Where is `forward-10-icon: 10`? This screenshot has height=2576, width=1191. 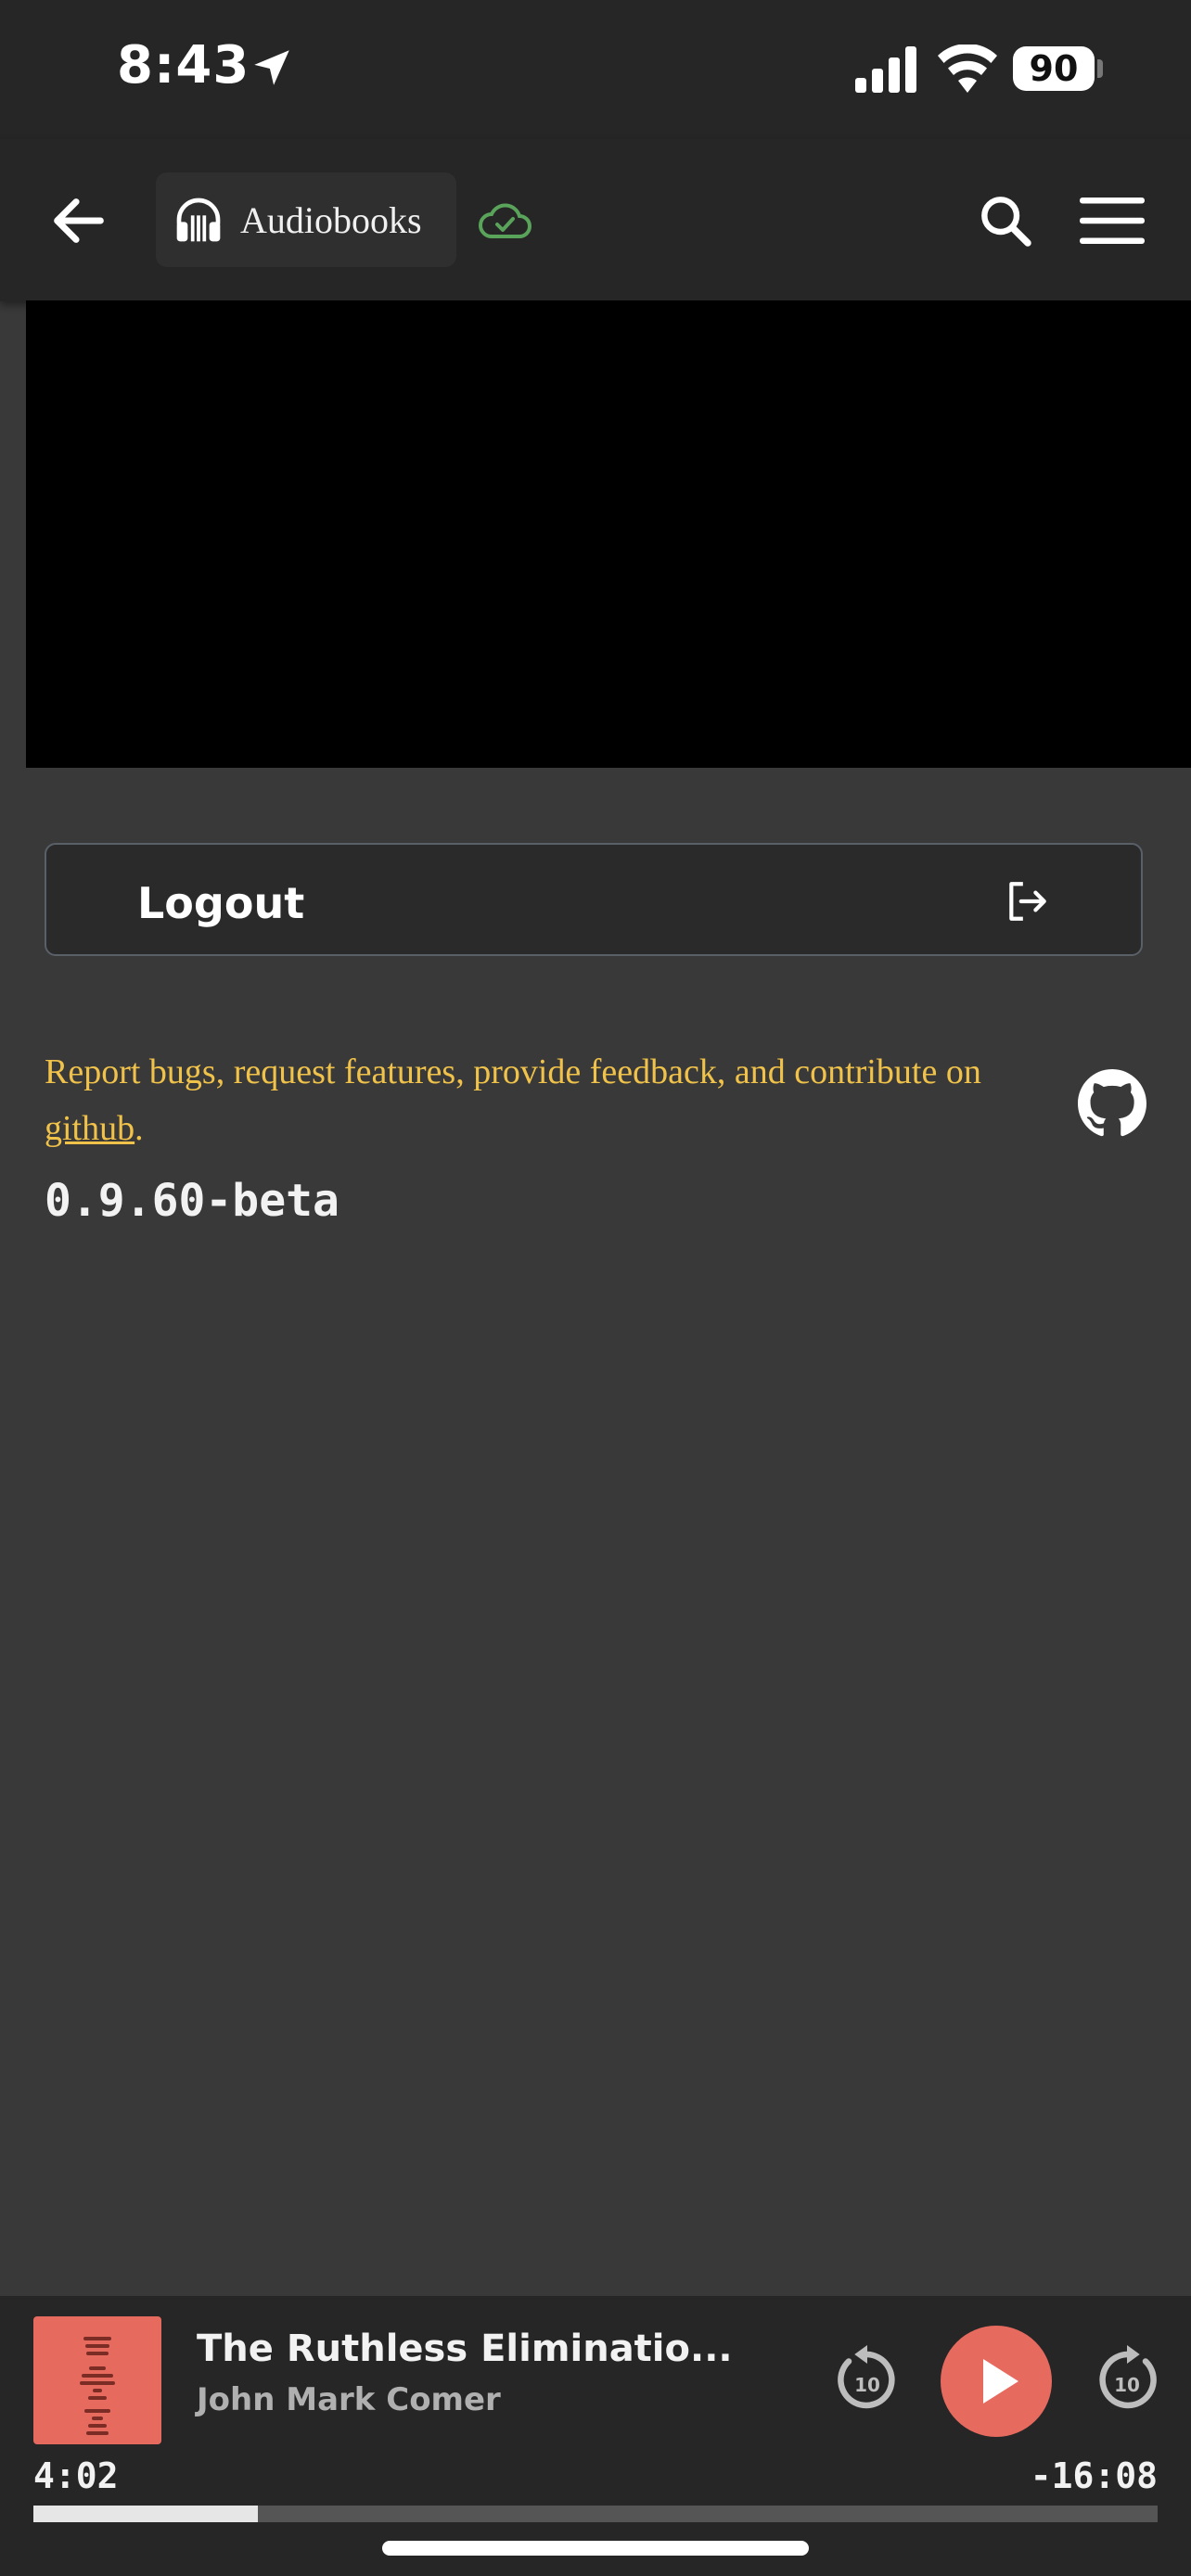
forward-10-icon: 10 is located at coordinates (1127, 2378).